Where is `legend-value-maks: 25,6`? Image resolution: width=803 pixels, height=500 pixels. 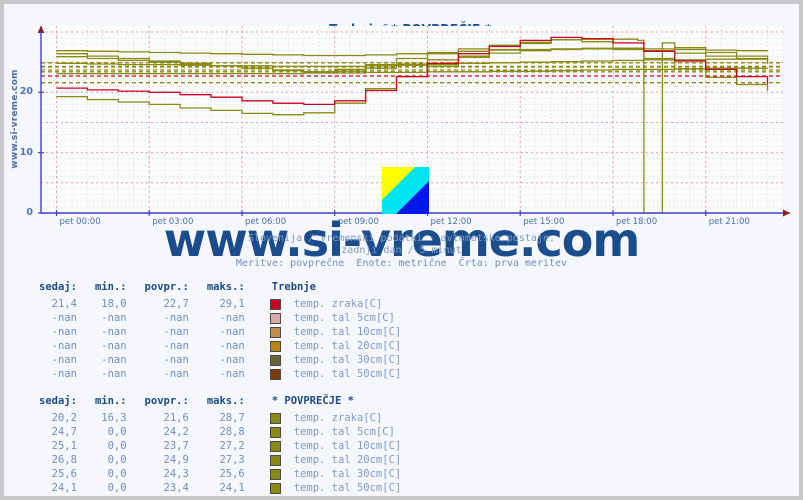 legend-value-maks: 25,6 is located at coordinates (232, 474).